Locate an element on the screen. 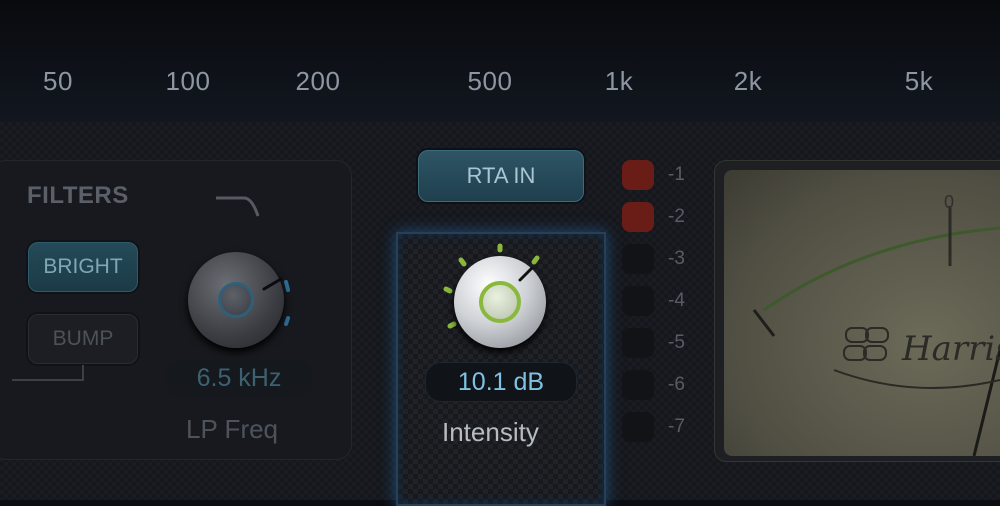  freq-label-200: 200 is located at coordinates (318, 81).